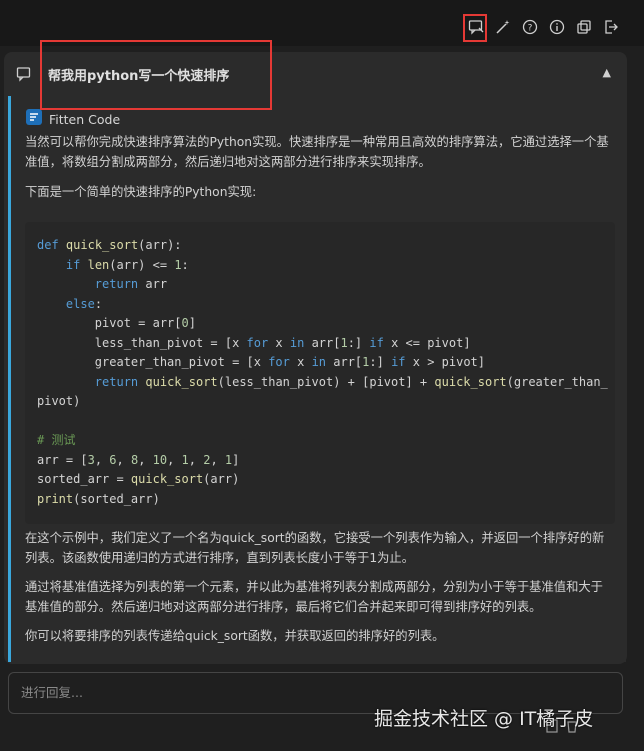 The height and width of the screenshot is (751, 644). Describe the element at coordinates (127, 264) in the screenshot. I see `code-line: if len(arr) <= 1:` at that location.